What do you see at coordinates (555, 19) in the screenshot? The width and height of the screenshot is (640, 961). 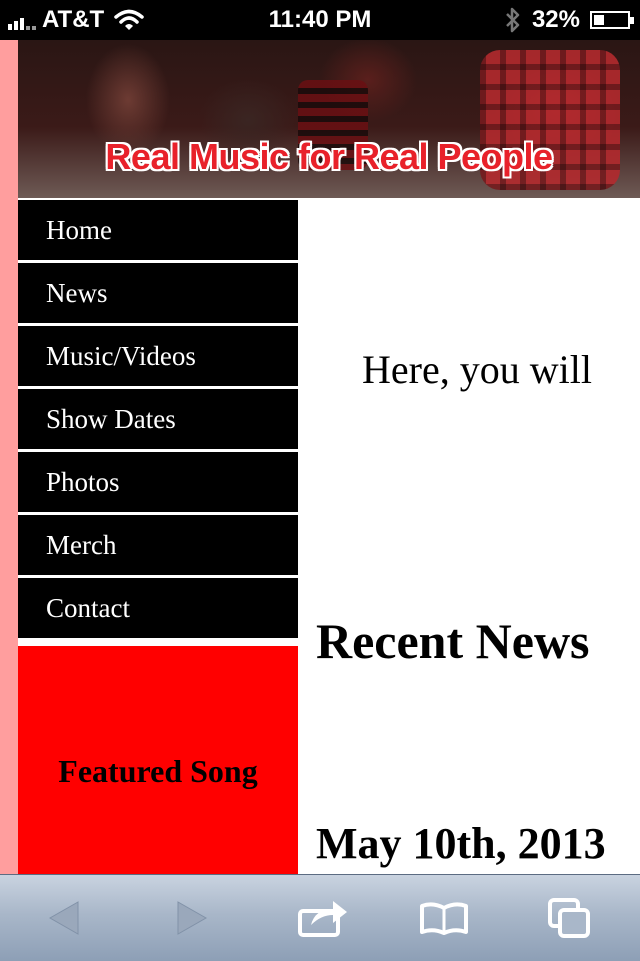 I see `battery-percent: 32%` at bounding box center [555, 19].